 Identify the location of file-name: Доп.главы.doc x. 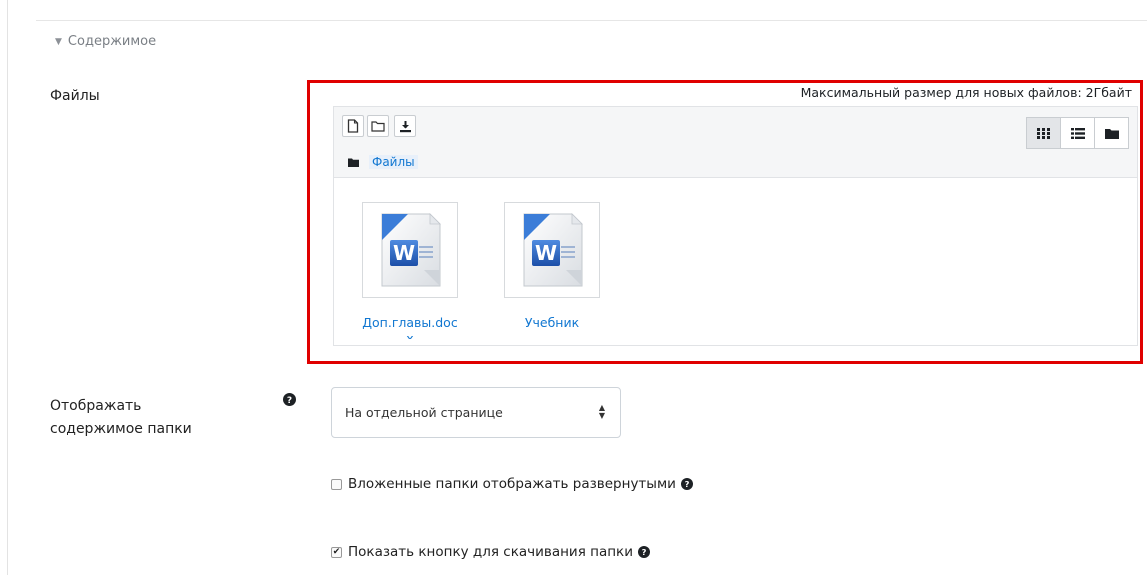
(410, 327).